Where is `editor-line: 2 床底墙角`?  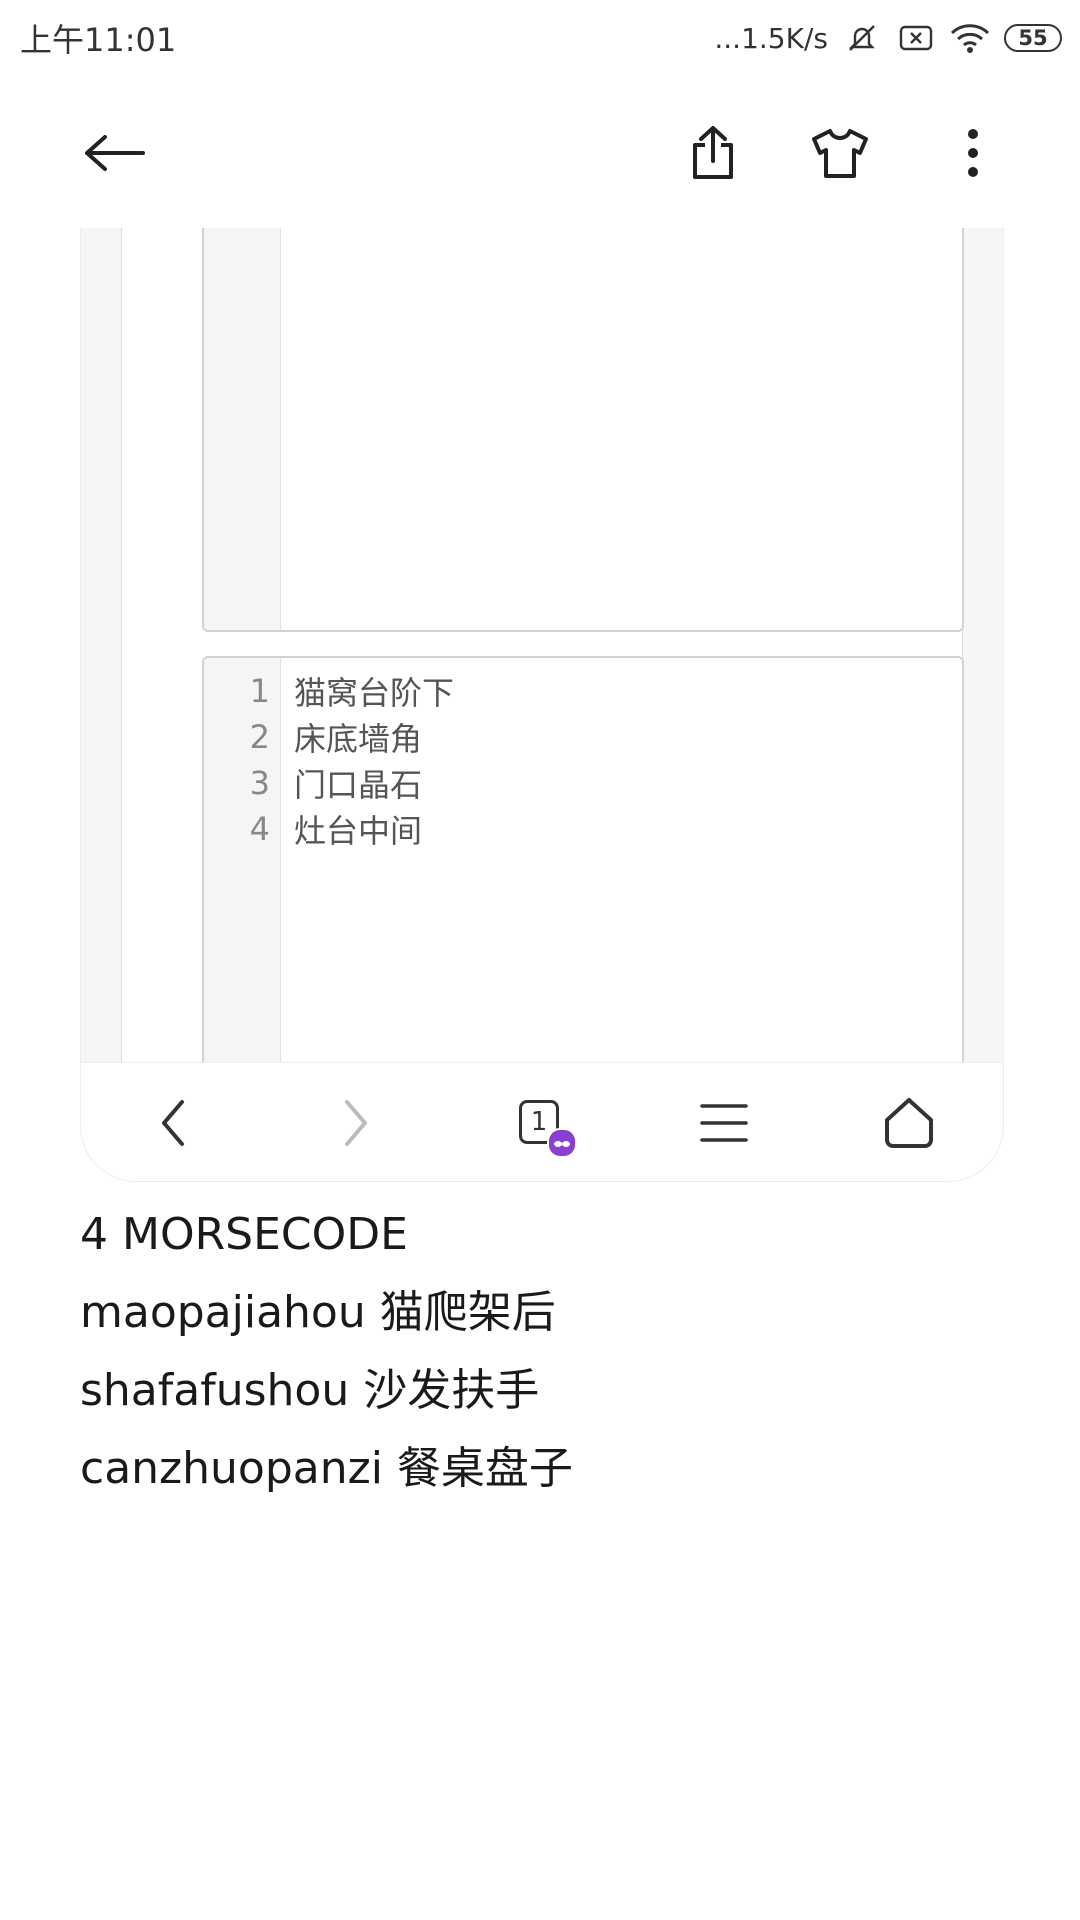
editor-line: 2 床底墙角 is located at coordinates (583, 737).